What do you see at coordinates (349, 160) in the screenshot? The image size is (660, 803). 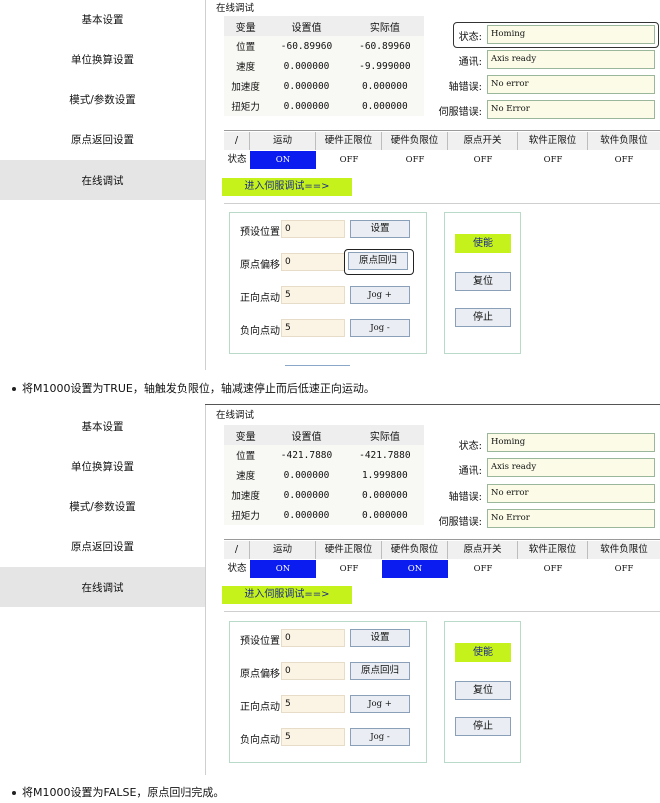 I see `io-hw-pos-limit-value: OFF` at bounding box center [349, 160].